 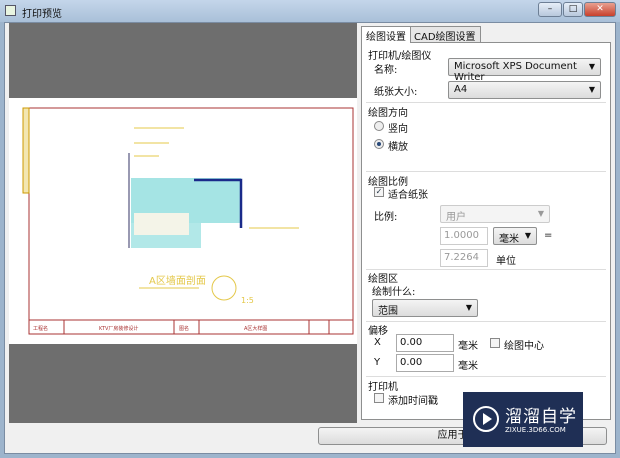 What do you see at coordinates (177, 280) in the screenshot?
I see `drawing-title: A区墙面剖面` at bounding box center [177, 280].